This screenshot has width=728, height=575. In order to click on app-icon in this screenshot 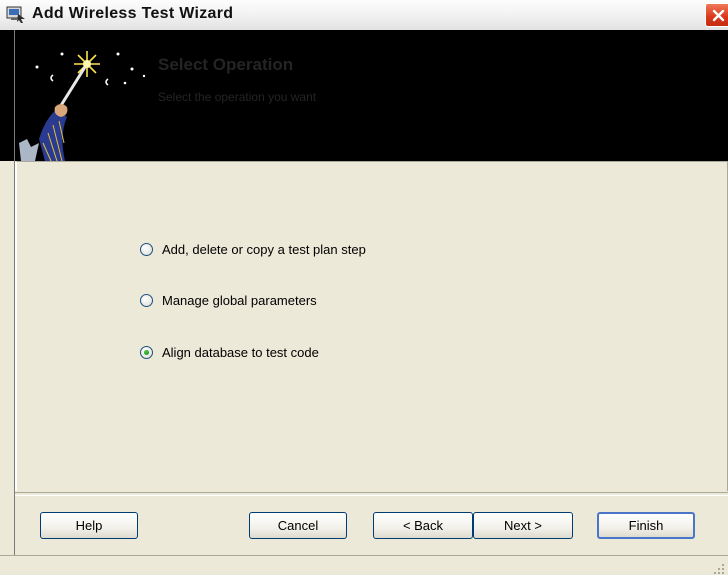, I will do `click(16, 15)`.